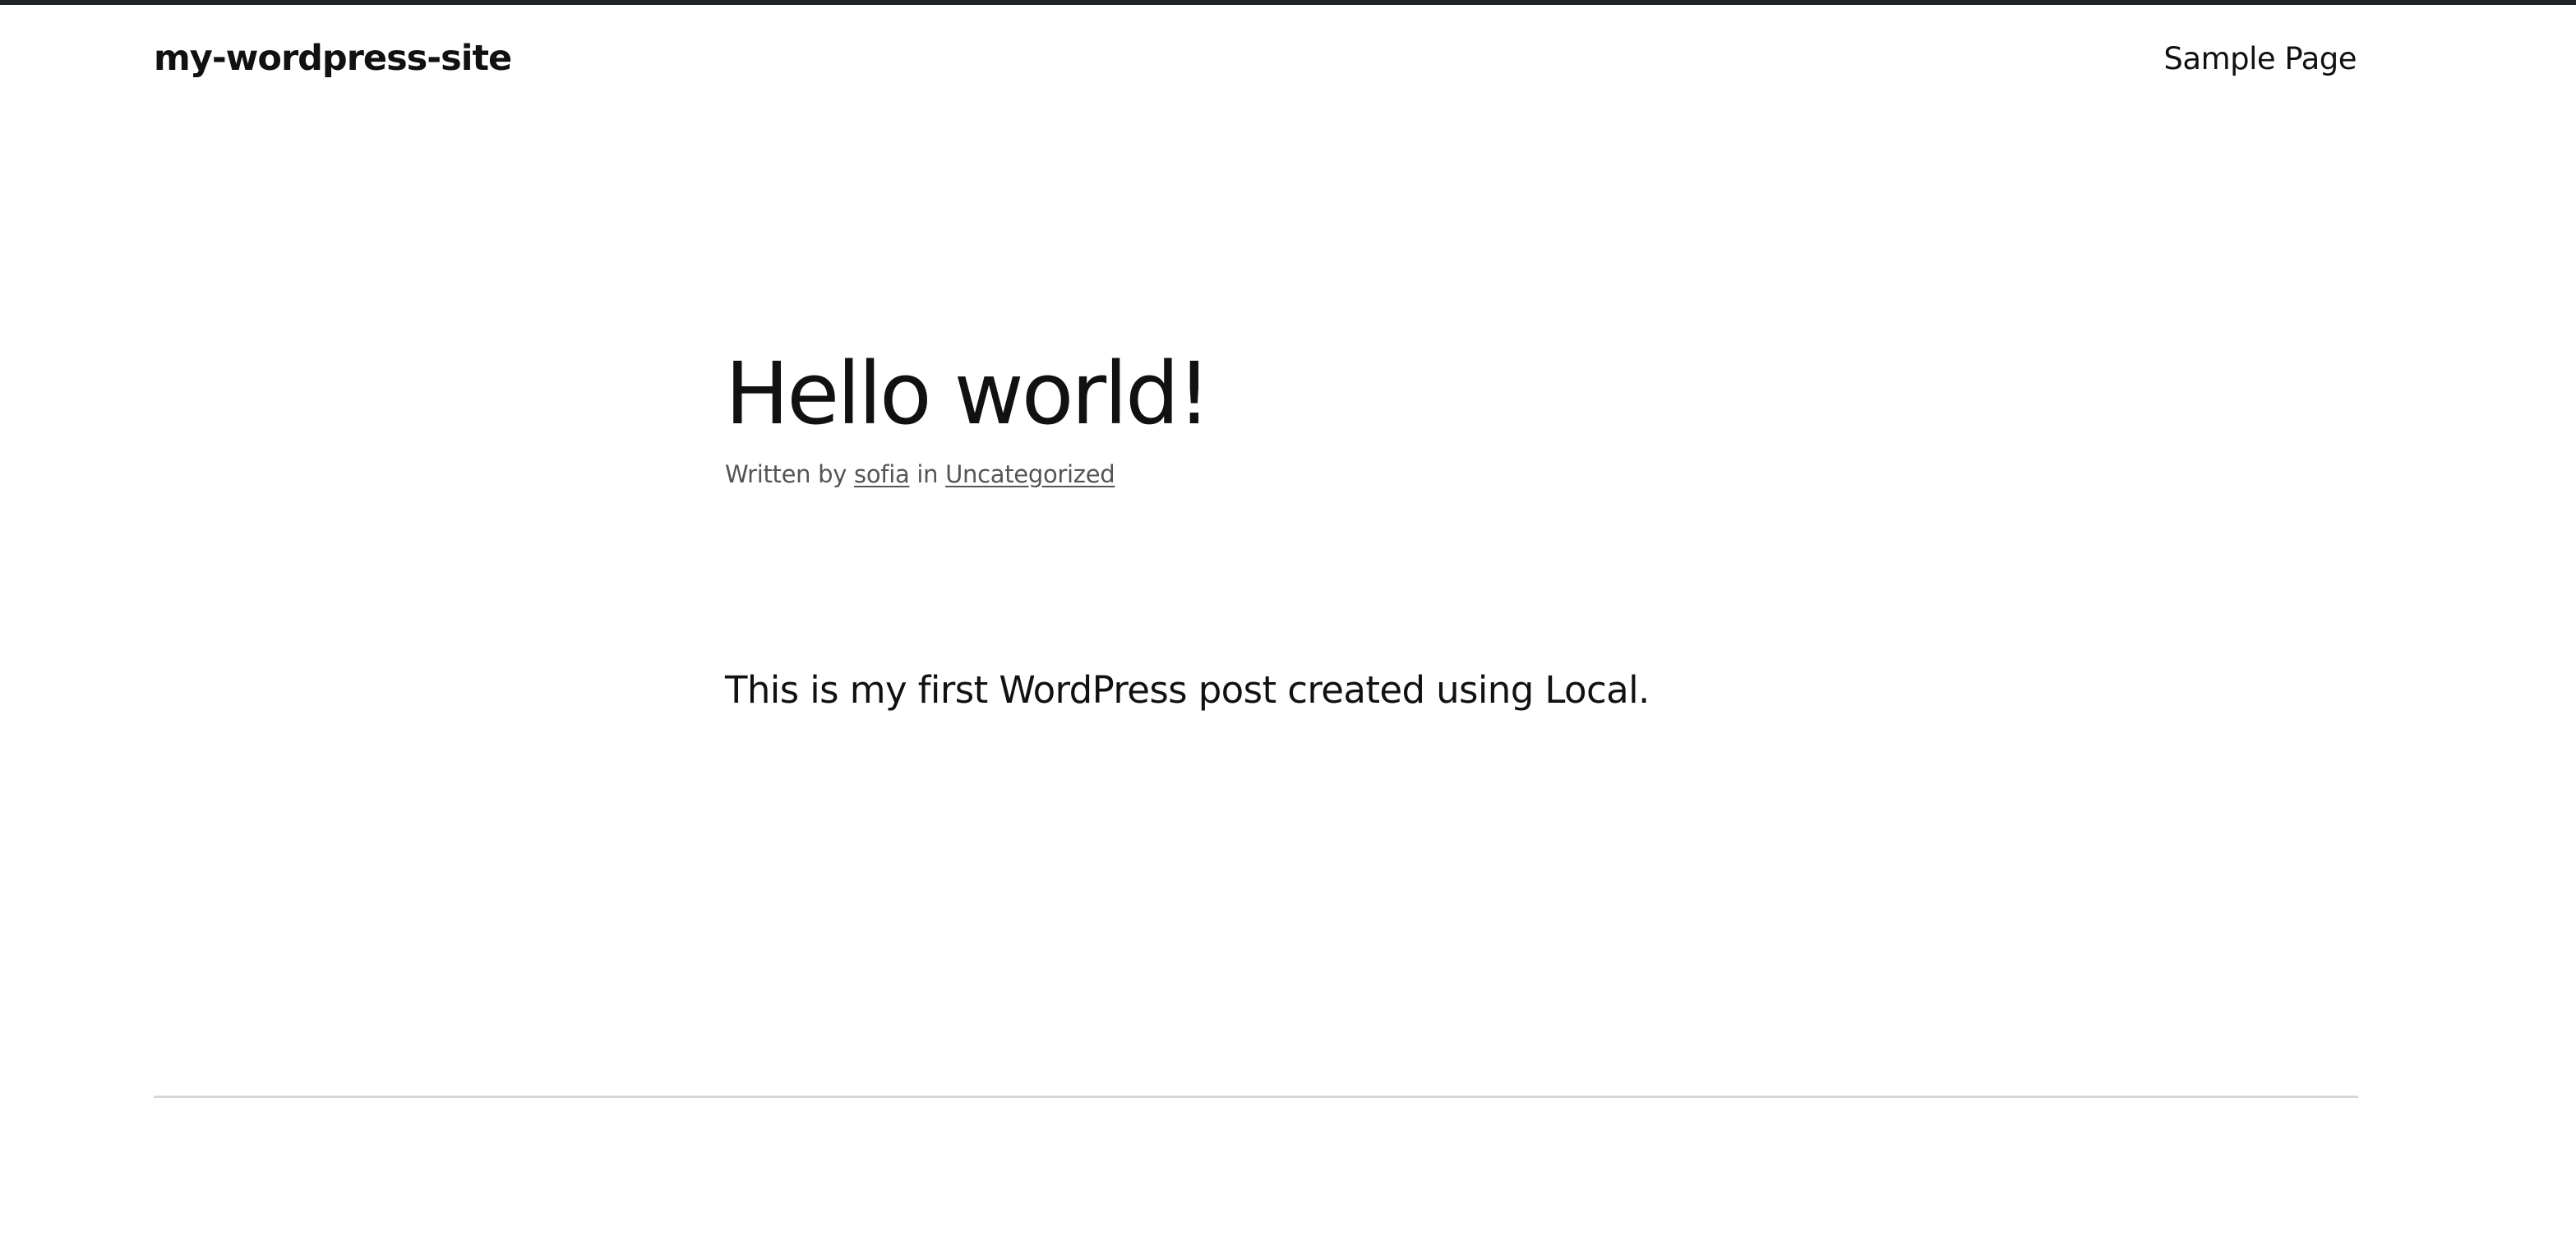  What do you see at coordinates (969, 394) in the screenshot?
I see `post-title: Hello world!` at bounding box center [969, 394].